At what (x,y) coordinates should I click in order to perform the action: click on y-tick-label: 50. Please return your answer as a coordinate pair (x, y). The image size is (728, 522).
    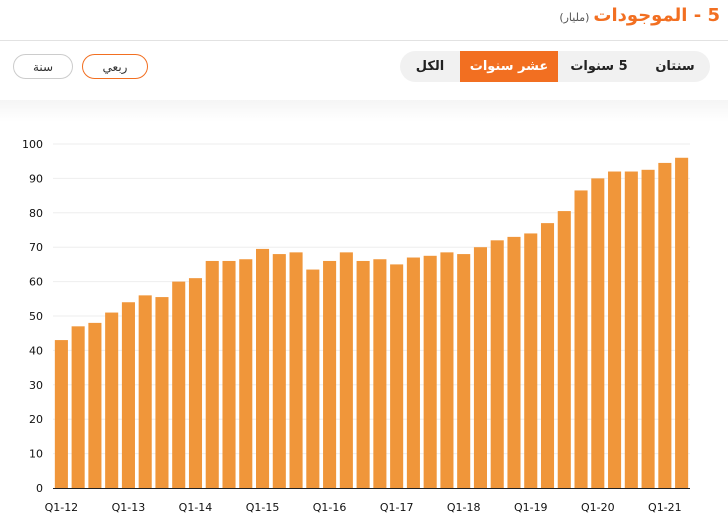
    Looking at the image, I should click on (36, 316).